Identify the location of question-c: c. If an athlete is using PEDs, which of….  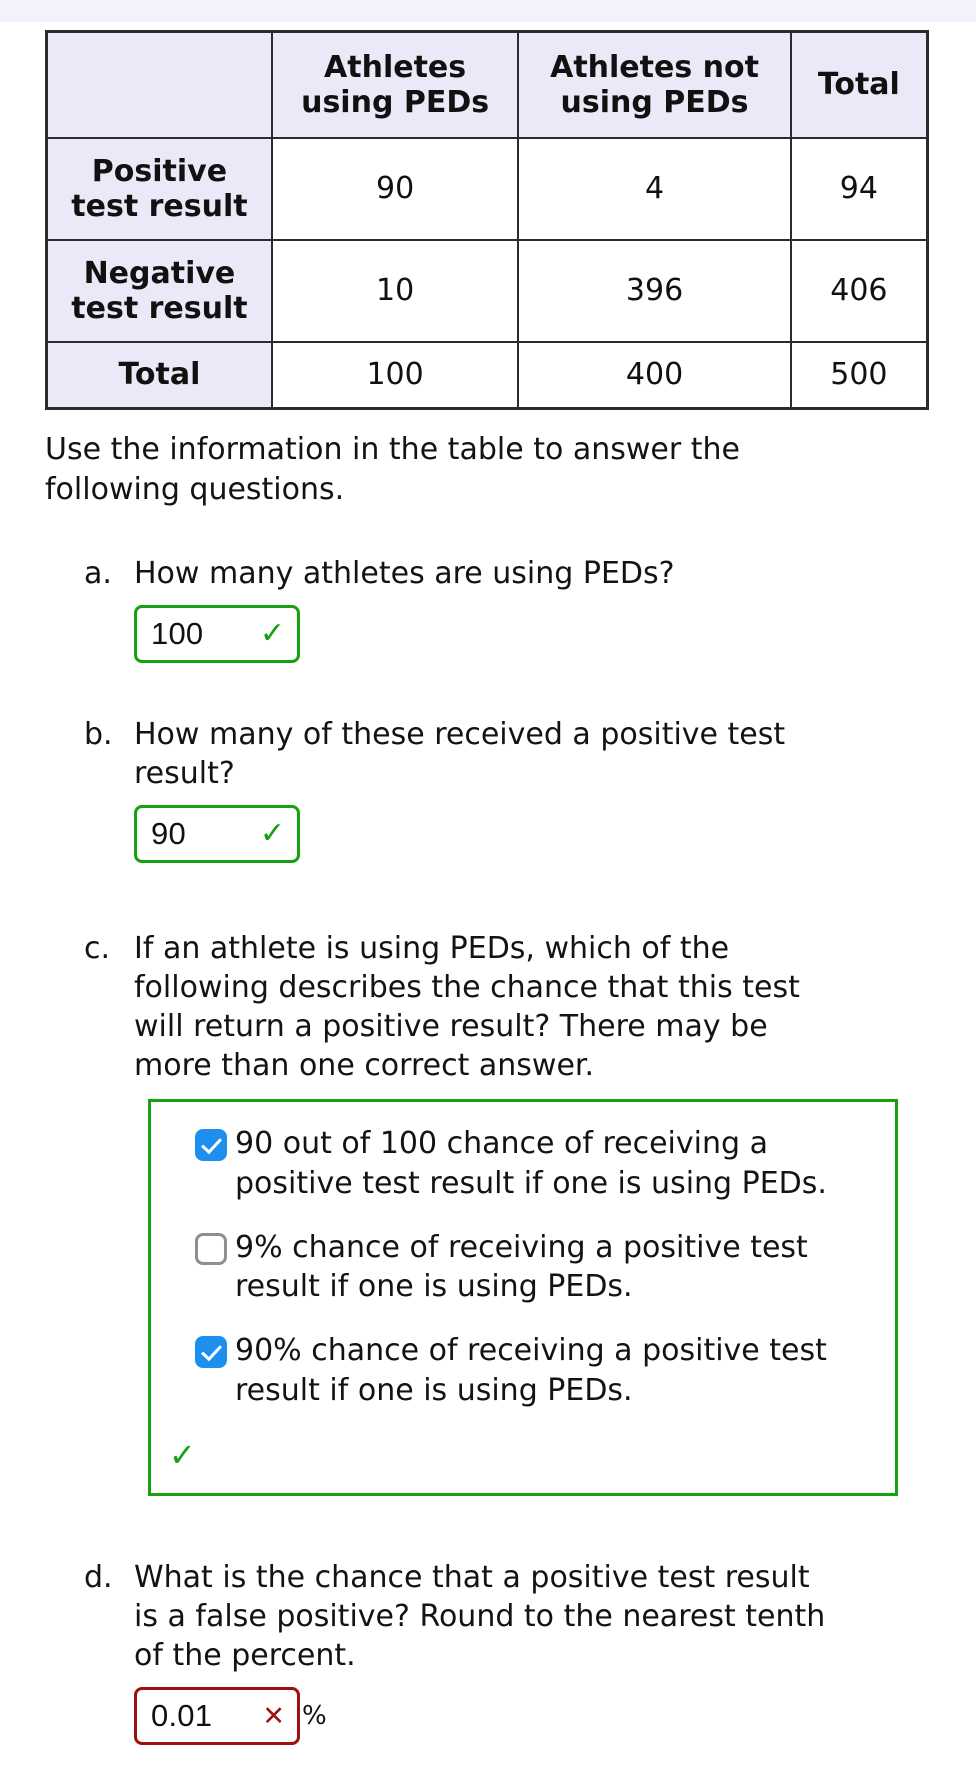
(488, 1007).